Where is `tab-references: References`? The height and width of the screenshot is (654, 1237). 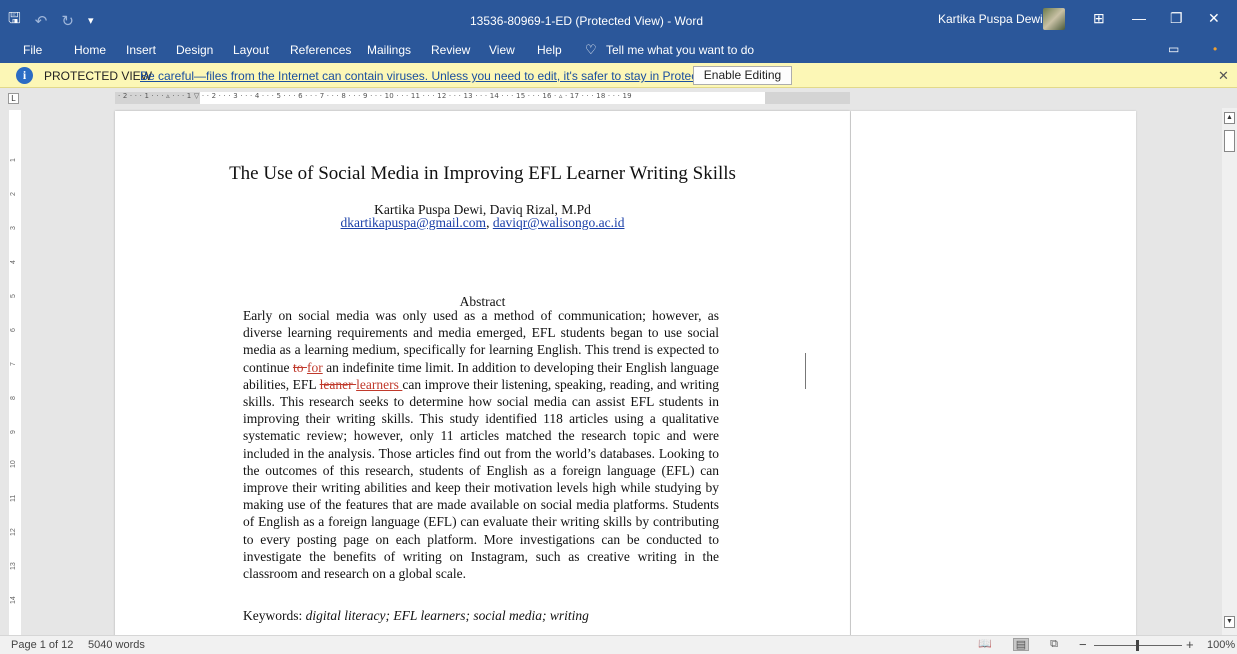
tab-references: References is located at coordinates (320, 50).